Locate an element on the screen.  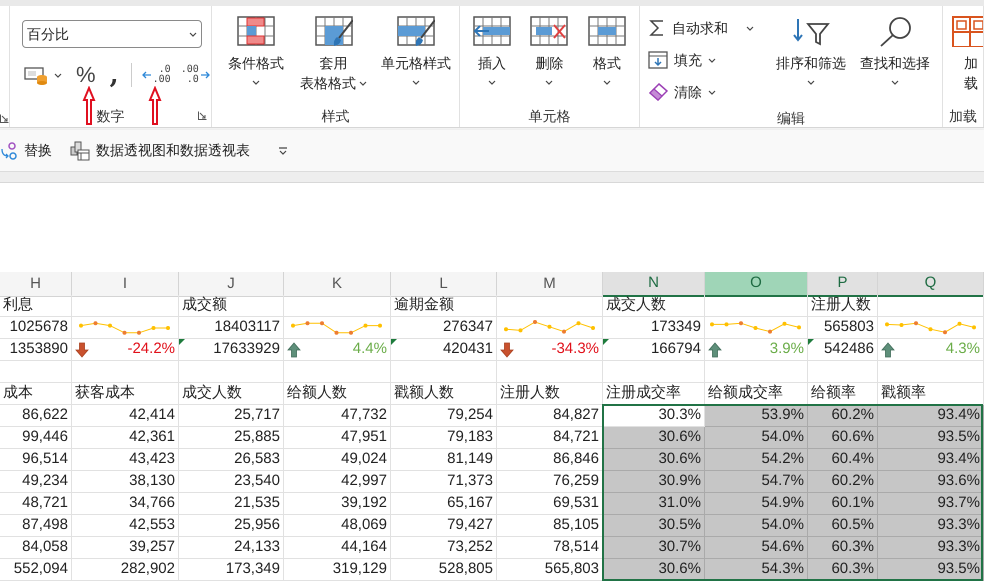
column-header: Q is located at coordinates (931, 284).